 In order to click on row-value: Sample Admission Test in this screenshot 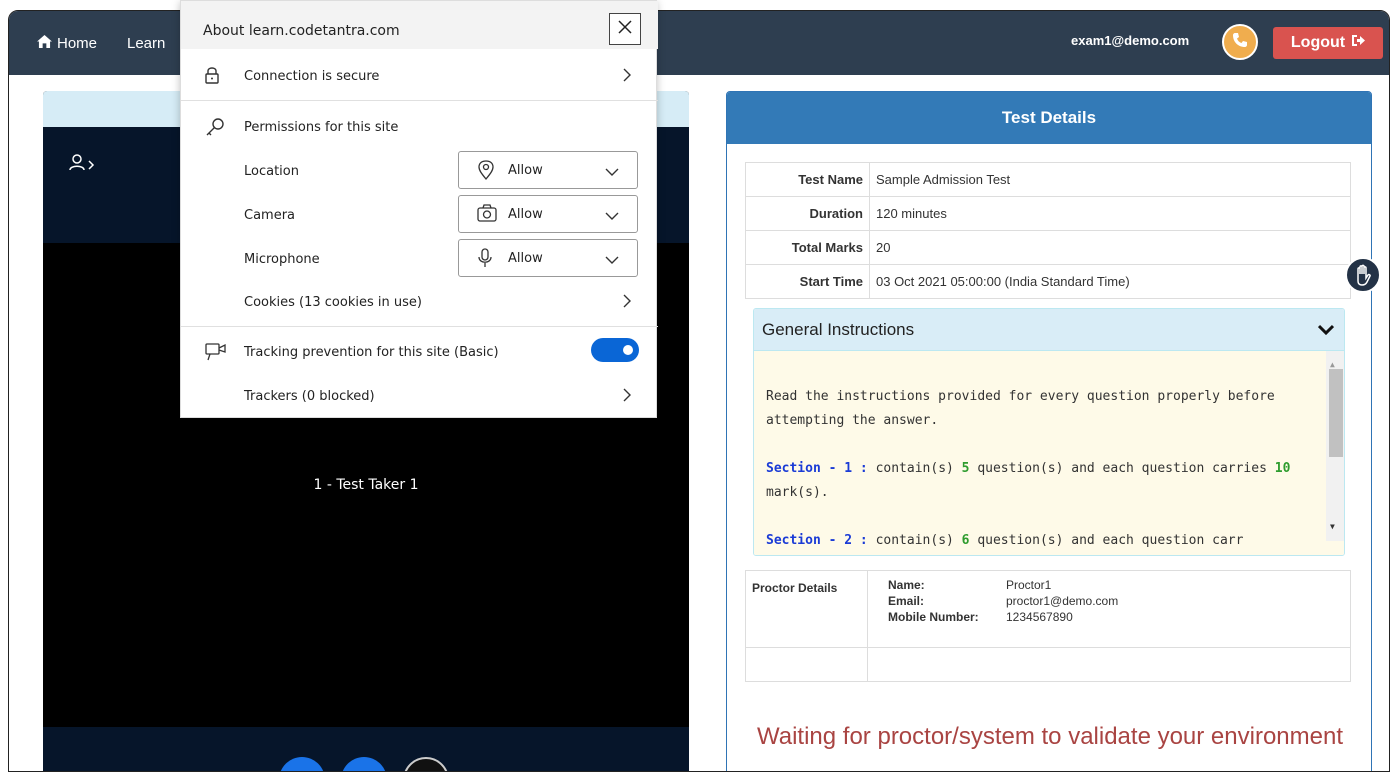, I will do `click(1110, 179)`.